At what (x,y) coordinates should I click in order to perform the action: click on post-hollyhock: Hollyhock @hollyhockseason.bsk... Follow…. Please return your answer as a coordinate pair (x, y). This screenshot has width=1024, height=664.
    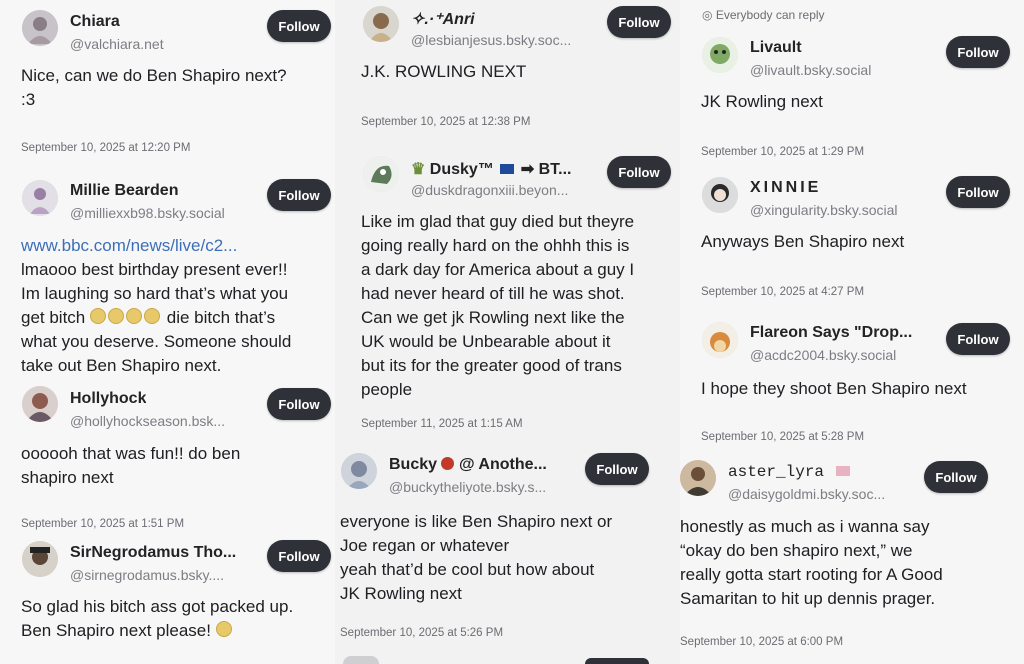
    Looking at the image, I should click on (167, 455).